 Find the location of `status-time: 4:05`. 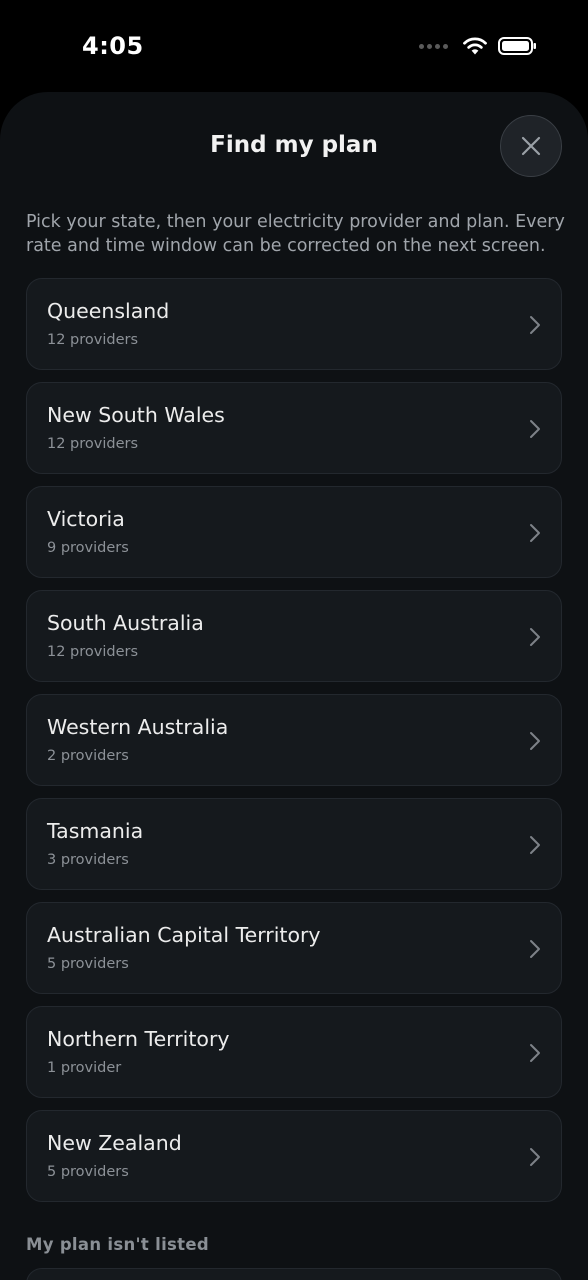

status-time: 4:05 is located at coordinates (113, 46).